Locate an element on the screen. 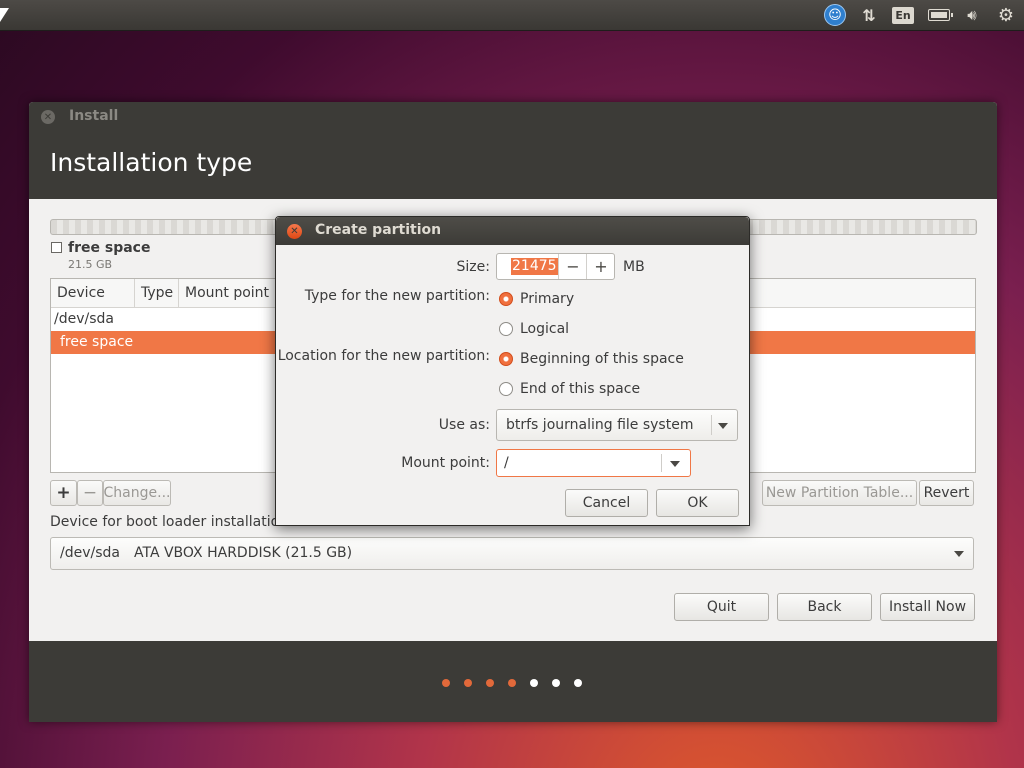 The height and width of the screenshot is (768, 1024). dialog-close-icon: ✕ is located at coordinates (294, 231).